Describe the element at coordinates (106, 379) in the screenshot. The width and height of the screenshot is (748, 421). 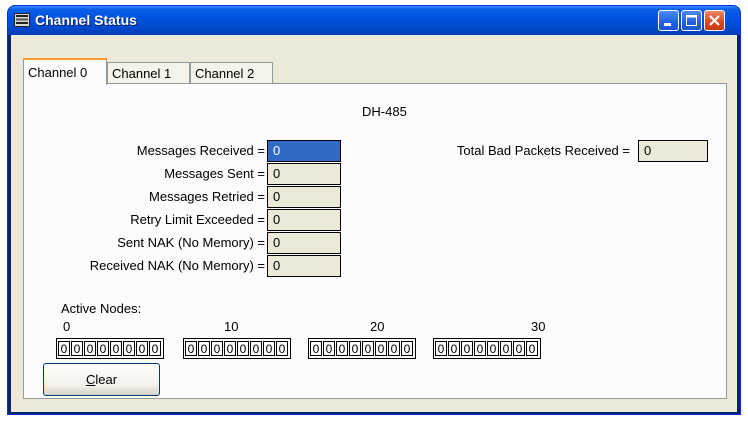
I see `clear-button-label: lear` at that location.